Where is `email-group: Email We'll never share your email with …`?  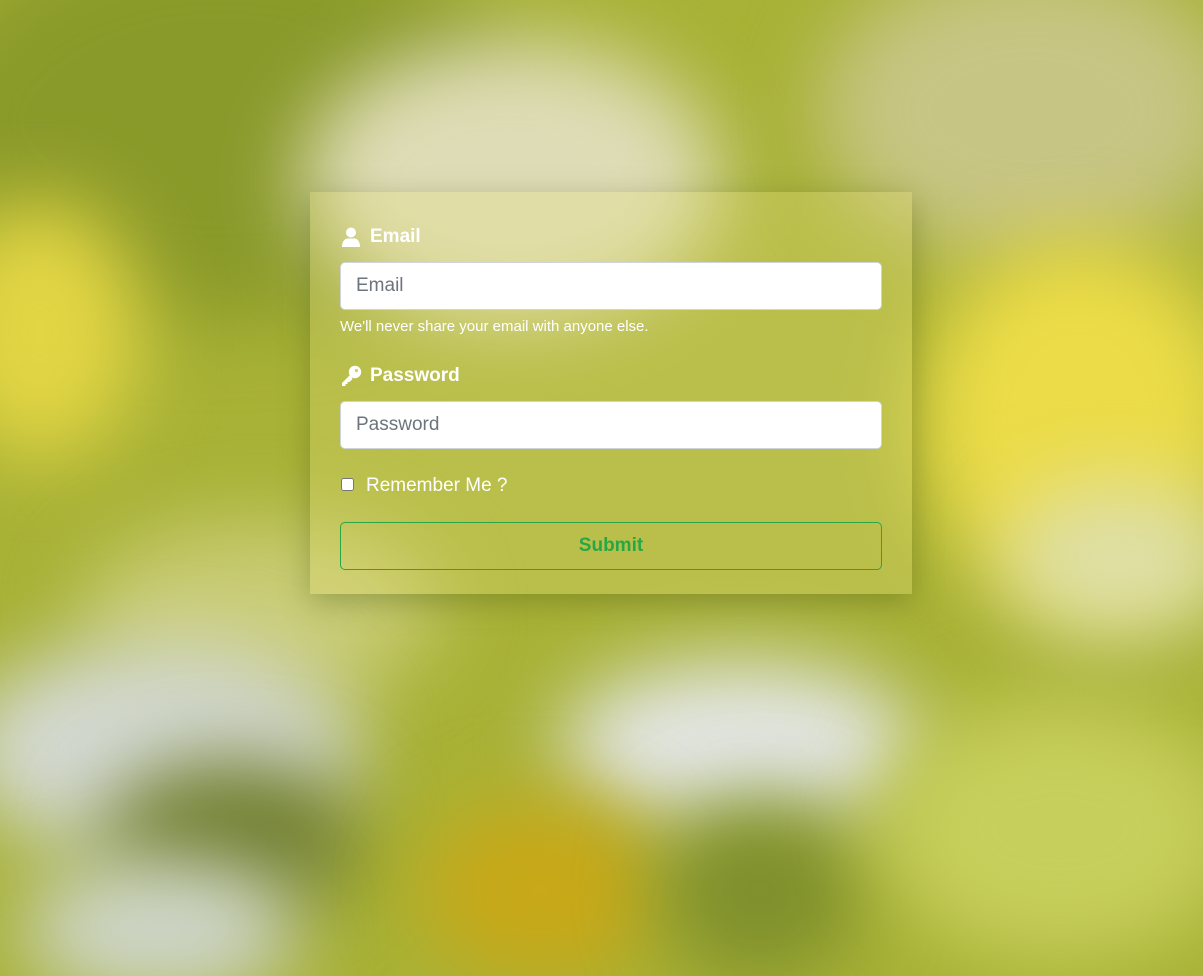 email-group: Email We'll never share your email with … is located at coordinates (611, 280).